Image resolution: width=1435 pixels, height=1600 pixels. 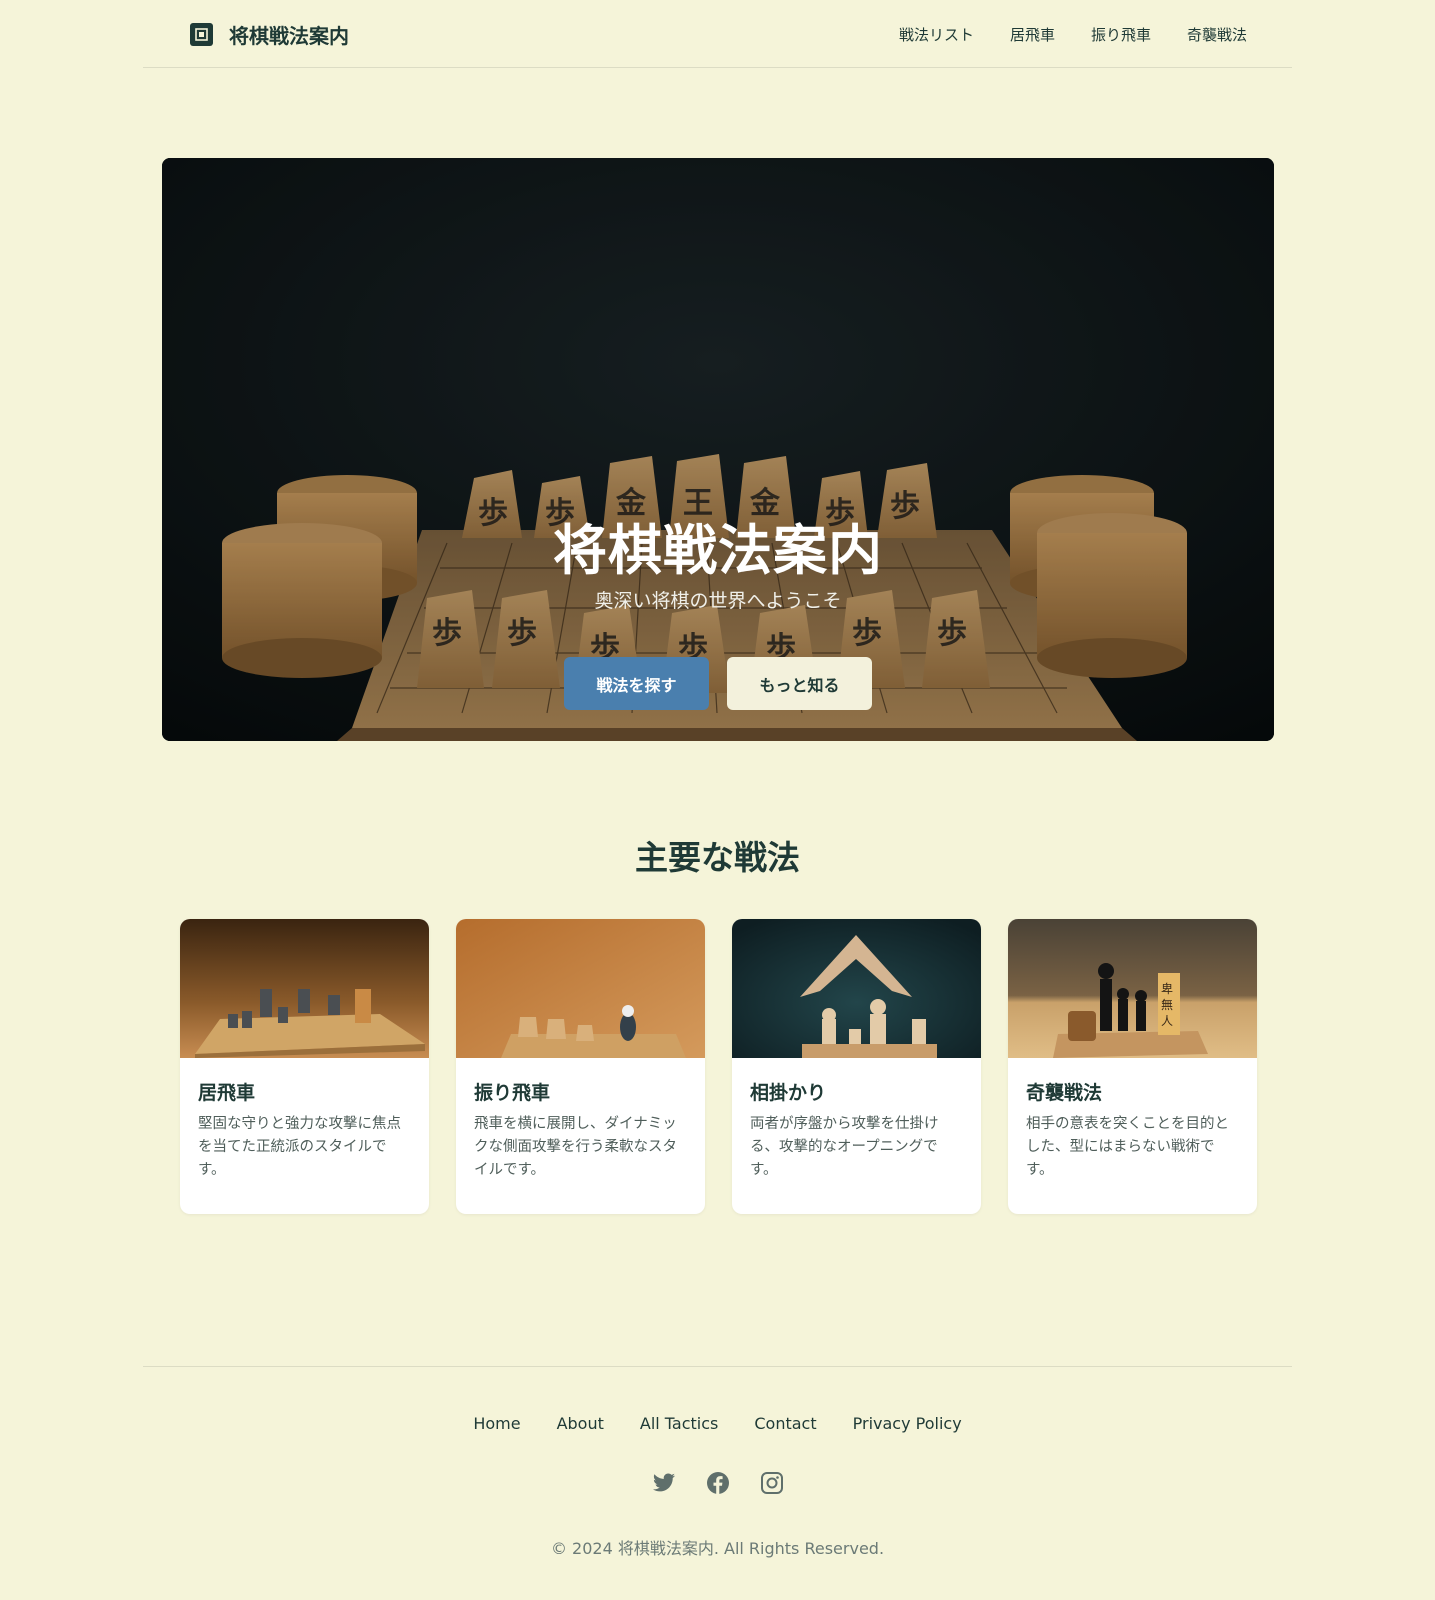 I want to click on card-description: 堅固な守りと強力な攻撃に焦点を当てた正統派のスタイルです。, so click(x=299, y=1147).